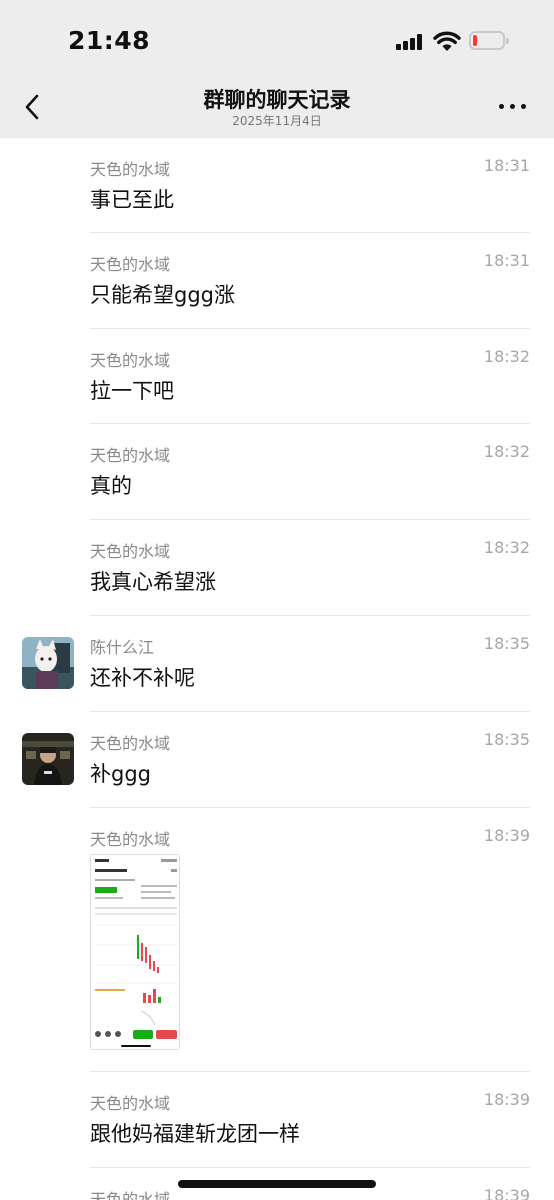 Image resolution: width=554 pixels, height=1200 pixels. I want to click on message-text: 拉一下吧, so click(132, 391).